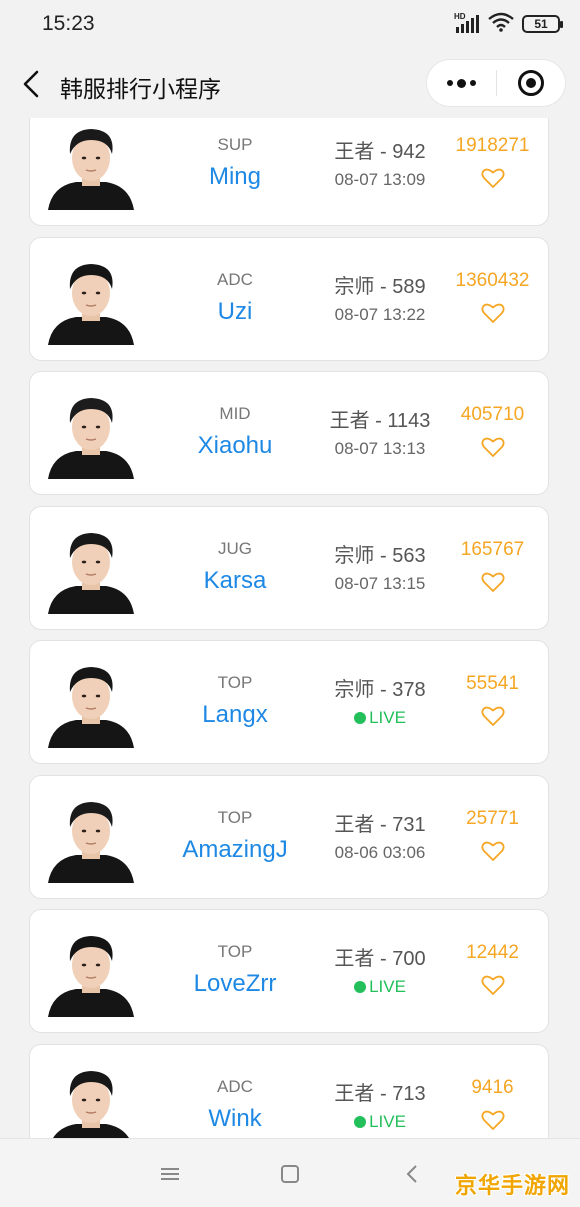  Describe the element at coordinates (492, 683) in the screenshot. I see `player-score: 55541` at that location.